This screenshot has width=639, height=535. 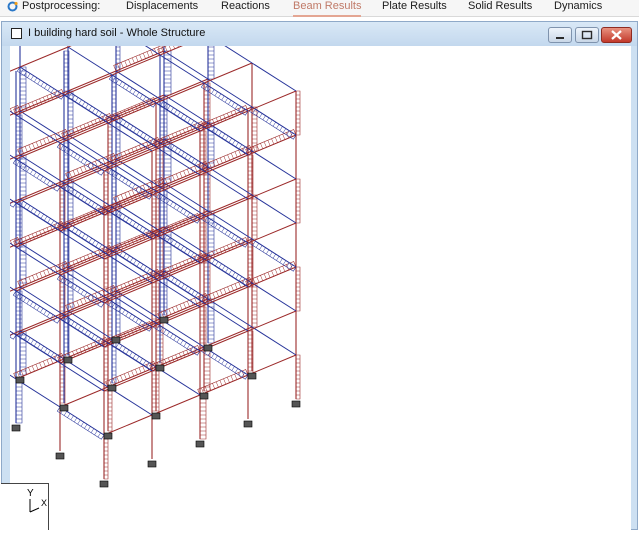 I want to click on maximize-button, so click(x=587, y=35).